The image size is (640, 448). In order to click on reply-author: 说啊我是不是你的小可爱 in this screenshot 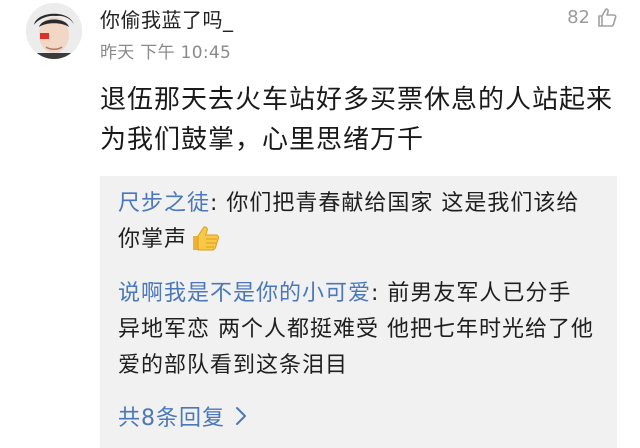, I will do `click(244, 293)`.